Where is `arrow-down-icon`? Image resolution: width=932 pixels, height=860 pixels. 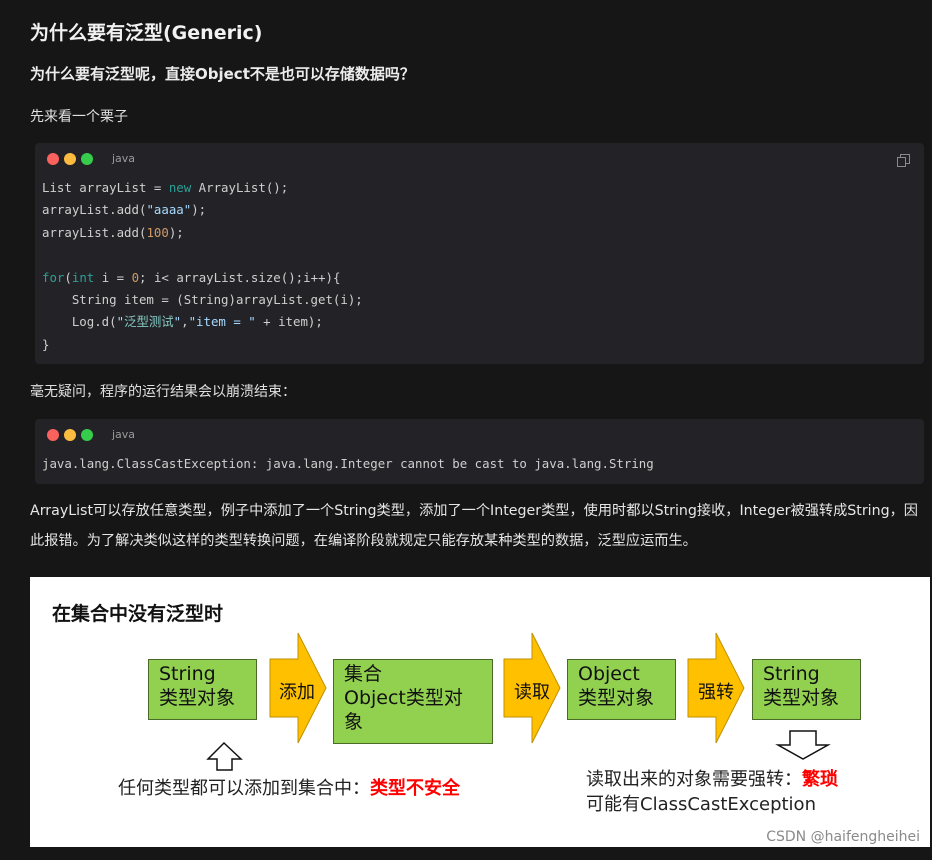 arrow-down-icon is located at coordinates (803, 745).